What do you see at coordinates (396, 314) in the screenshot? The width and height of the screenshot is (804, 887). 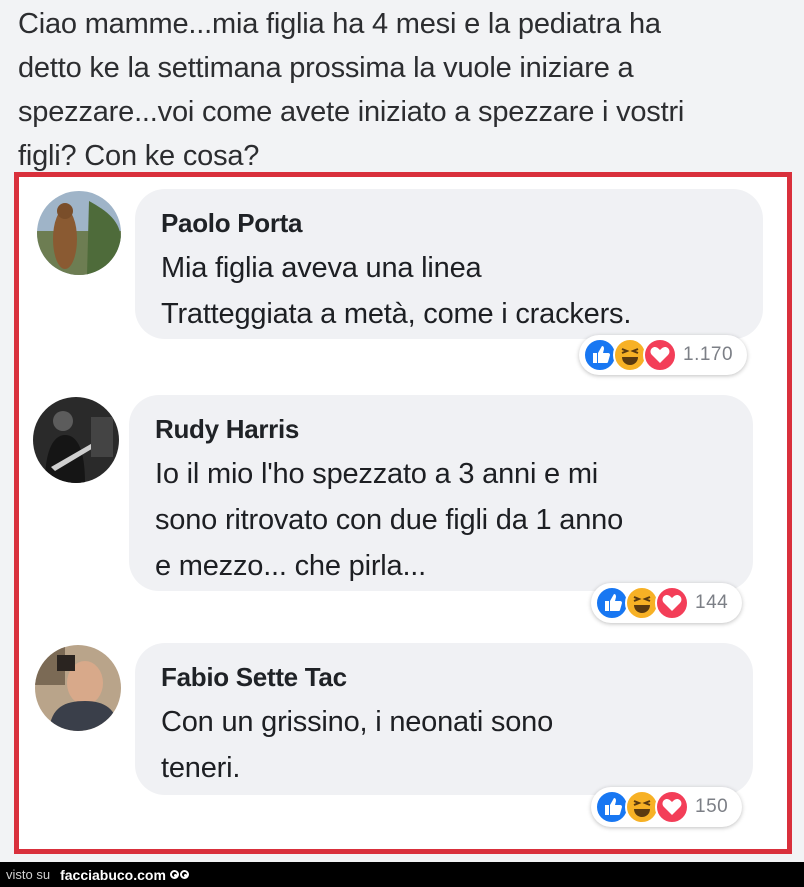 I see `comment-line: Tratteggiata a metà, come i crackers.` at bounding box center [396, 314].